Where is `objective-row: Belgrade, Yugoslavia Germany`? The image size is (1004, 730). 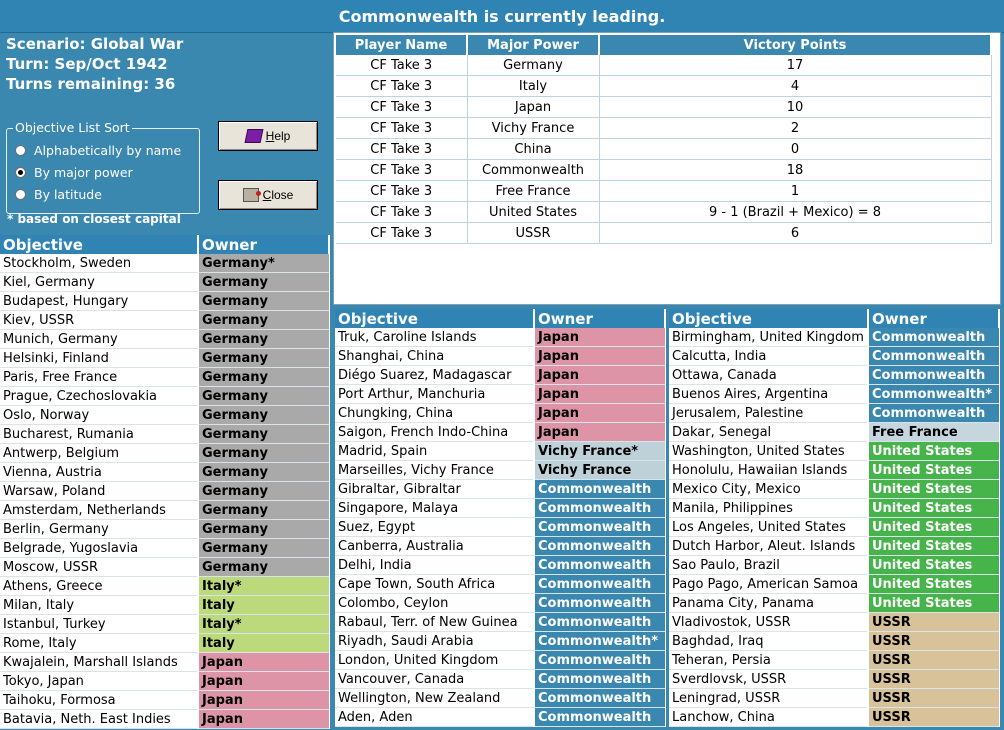
objective-row: Belgrade, Yugoslavia Germany is located at coordinates (164, 548).